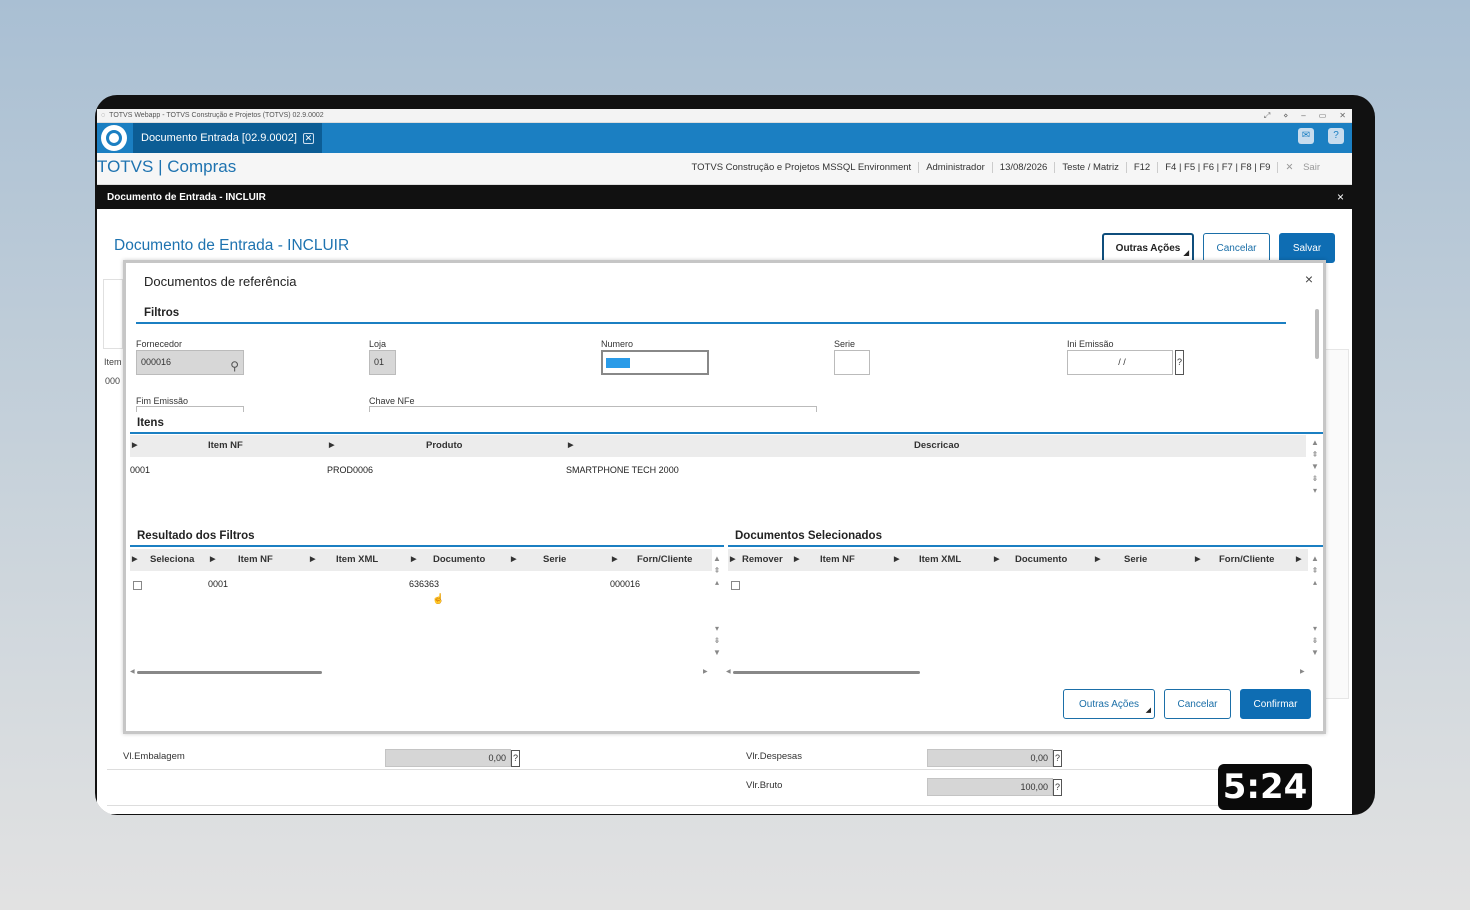 The height and width of the screenshot is (910, 1470). What do you see at coordinates (190, 409) in the screenshot?
I see `fim-emissao-input` at bounding box center [190, 409].